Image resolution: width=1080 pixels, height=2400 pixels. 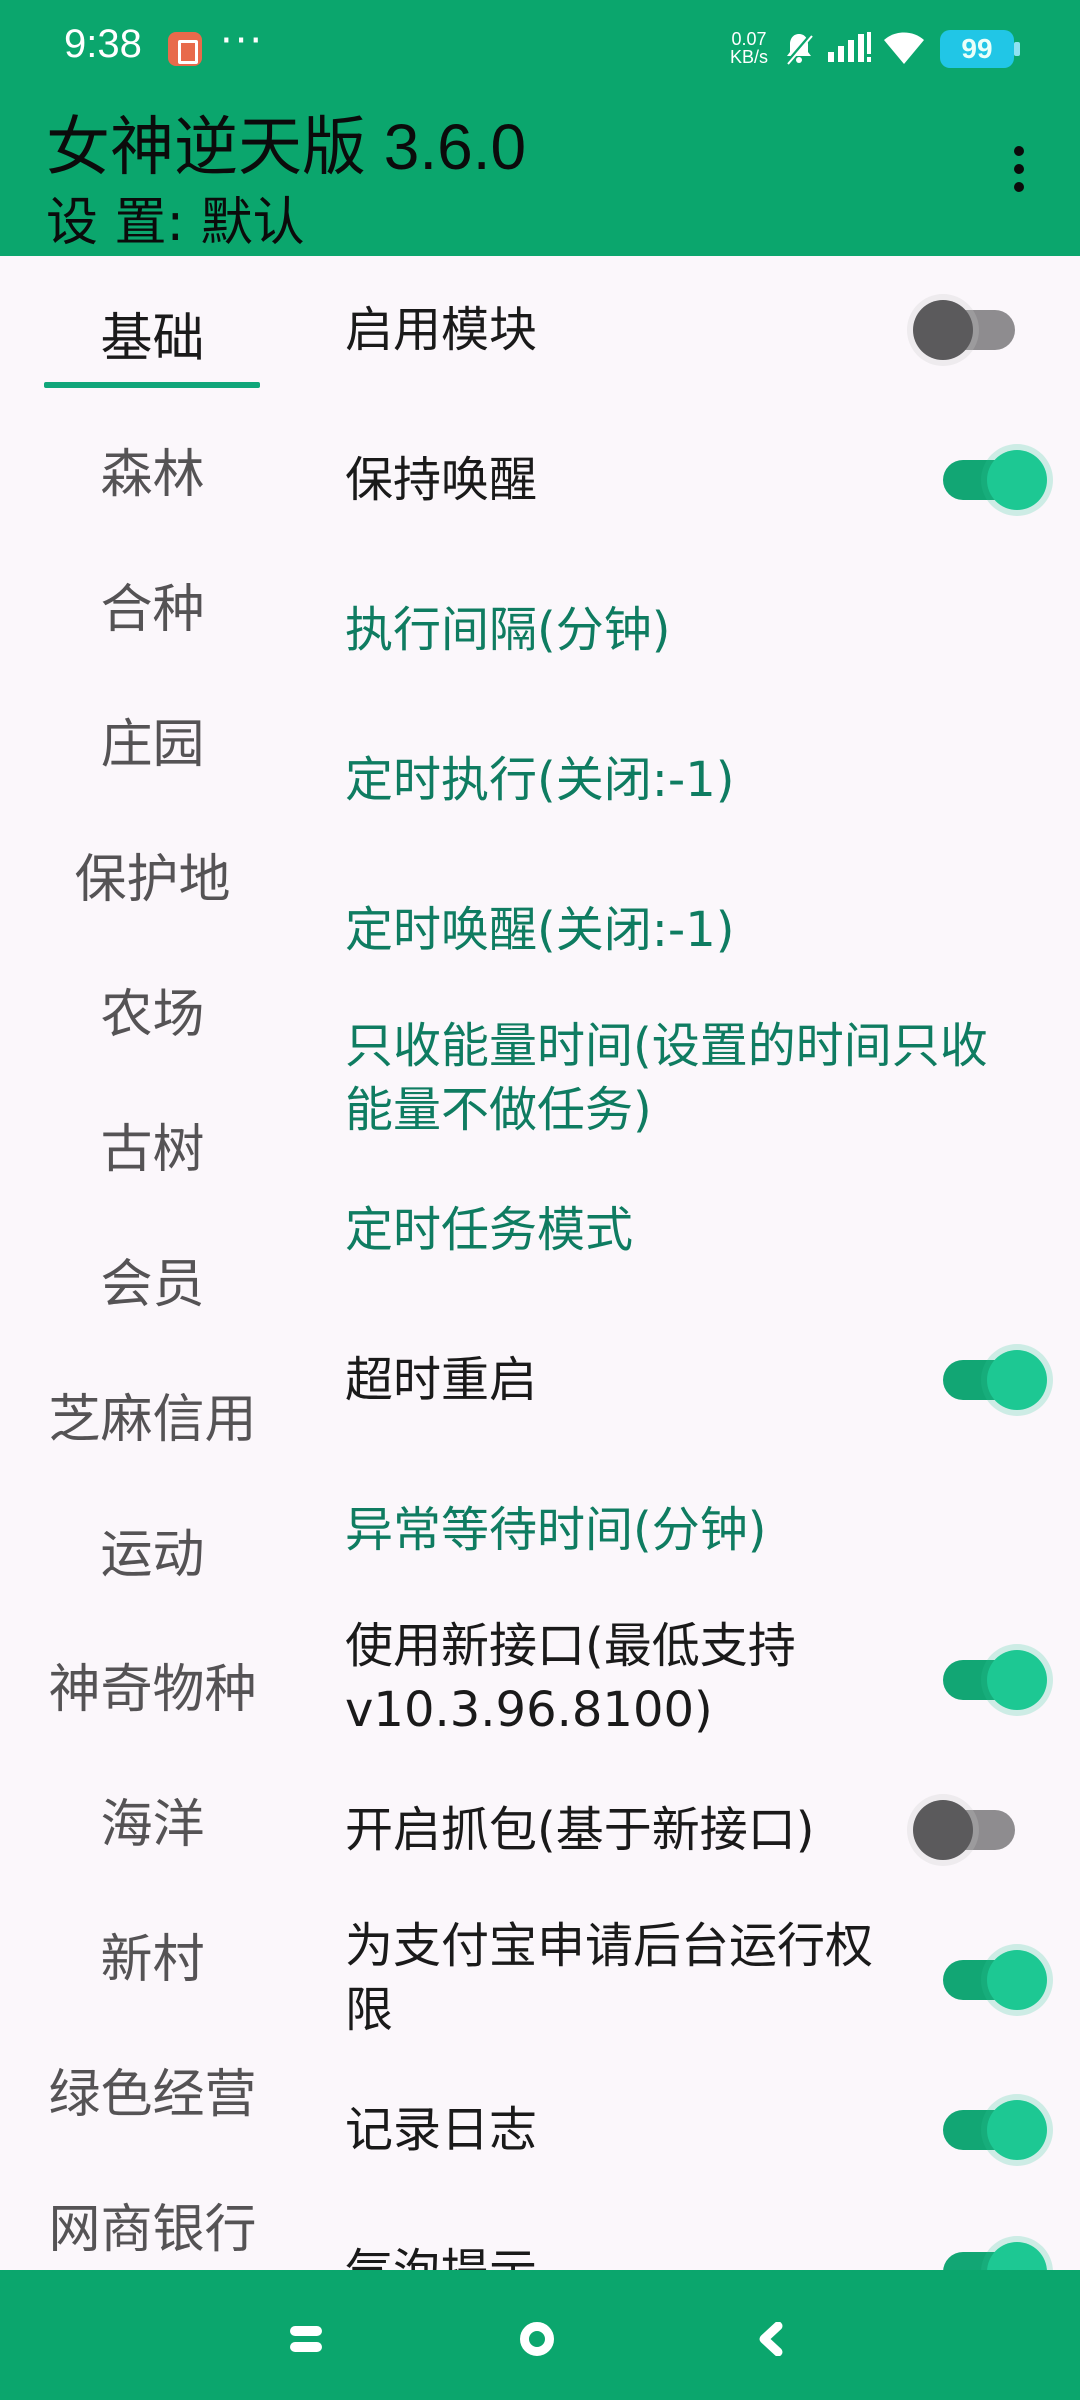 I want to click on new-api-switch, so click(x=995, y=1680).